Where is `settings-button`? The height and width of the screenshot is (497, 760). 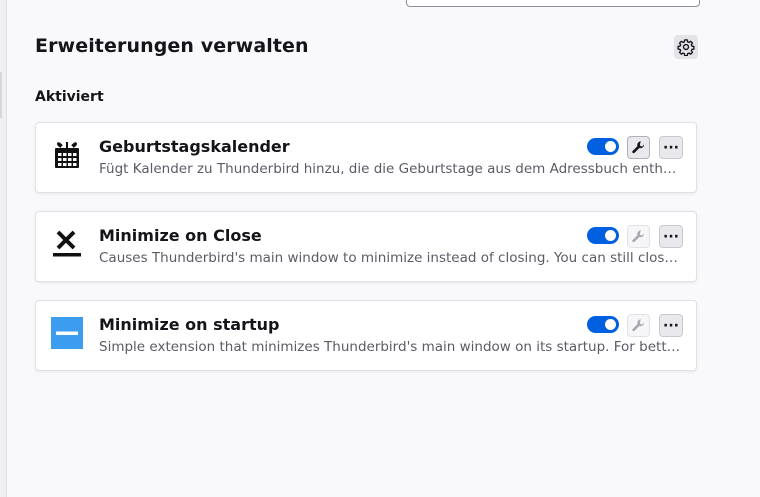
settings-button is located at coordinates (686, 47).